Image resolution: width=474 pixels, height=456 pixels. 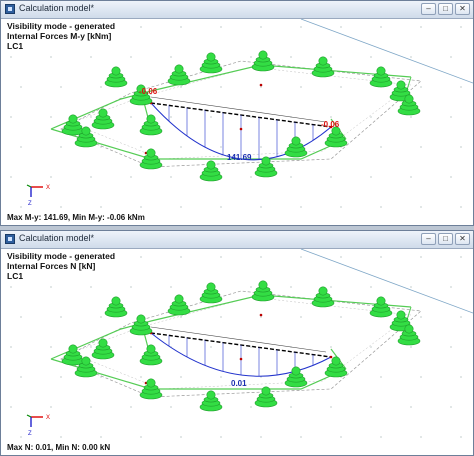 I want to click on value-label-max: 141.69, so click(x=239, y=157).